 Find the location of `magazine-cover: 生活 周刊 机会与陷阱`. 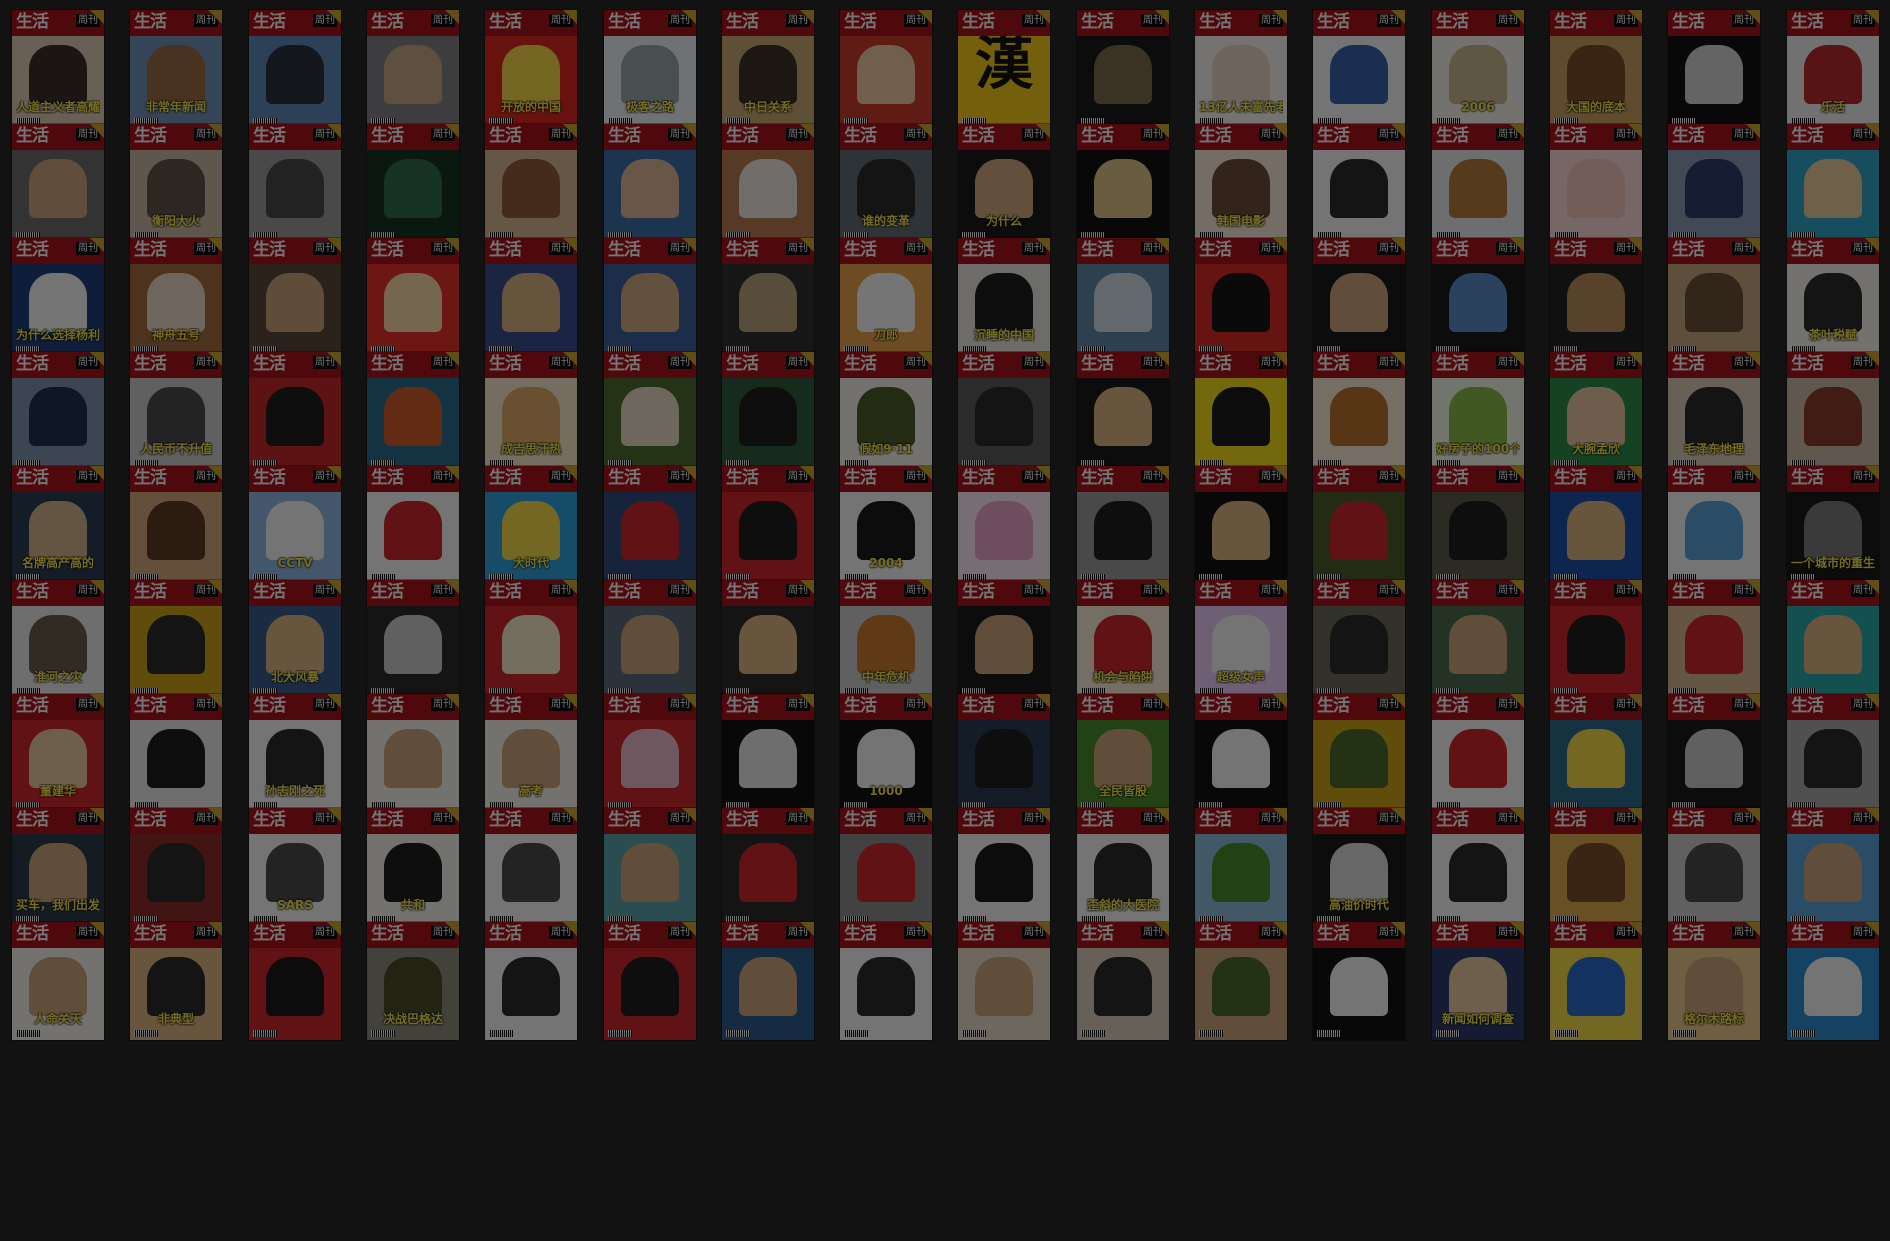

magazine-cover: 生活 周刊 机会与陷阱 is located at coordinates (1123, 639).